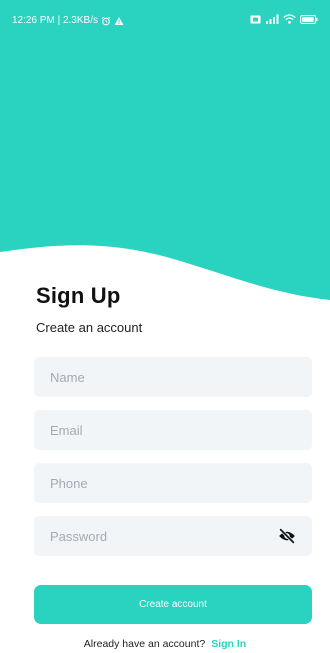 The width and height of the screenshot is (330, 653). I want to click on phone-field, so click(173, 483).